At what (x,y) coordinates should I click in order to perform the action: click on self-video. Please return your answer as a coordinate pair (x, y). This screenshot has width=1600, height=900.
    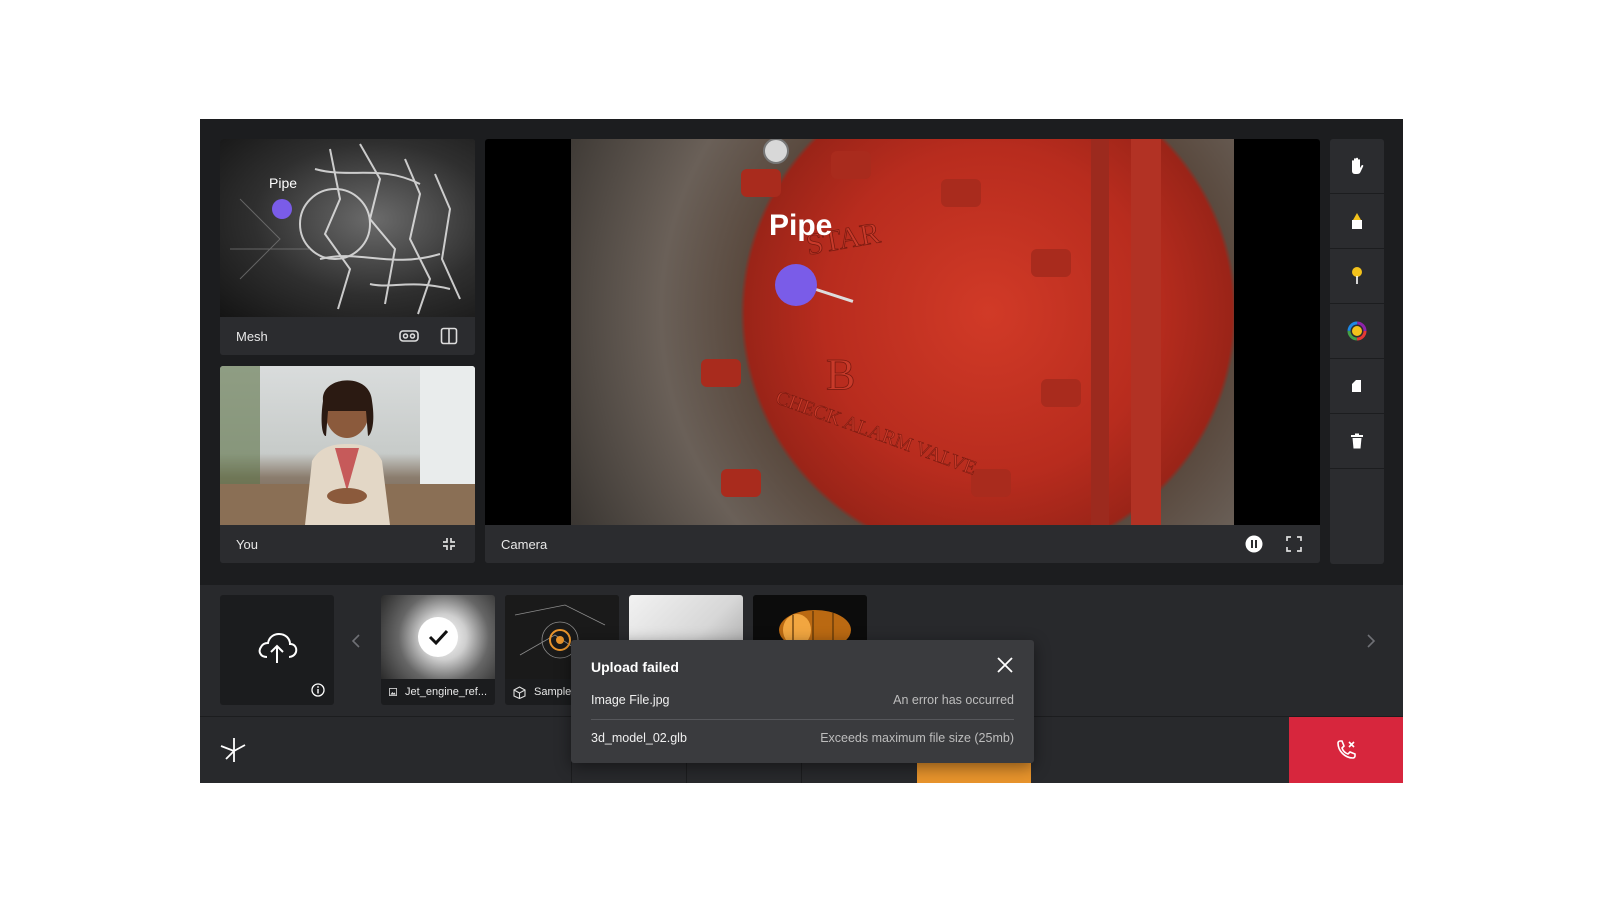
    Looking at the image, I should click on (347, 445).